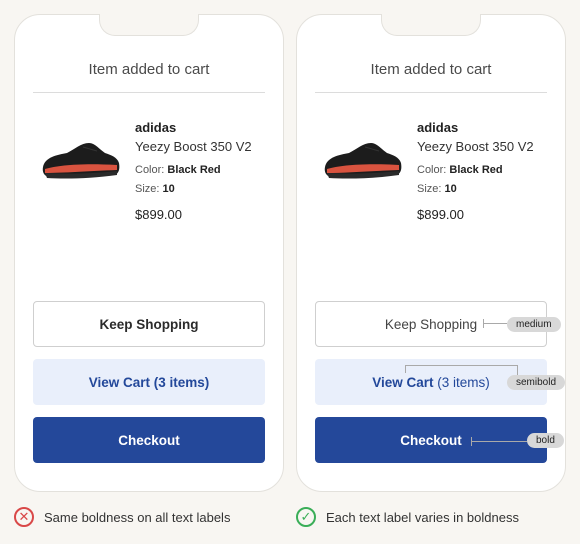 Image resolution: width=580 pixels, height=544 pixels. I want to click on caption-text: Each text label varies in boldness, so click(422, 517).